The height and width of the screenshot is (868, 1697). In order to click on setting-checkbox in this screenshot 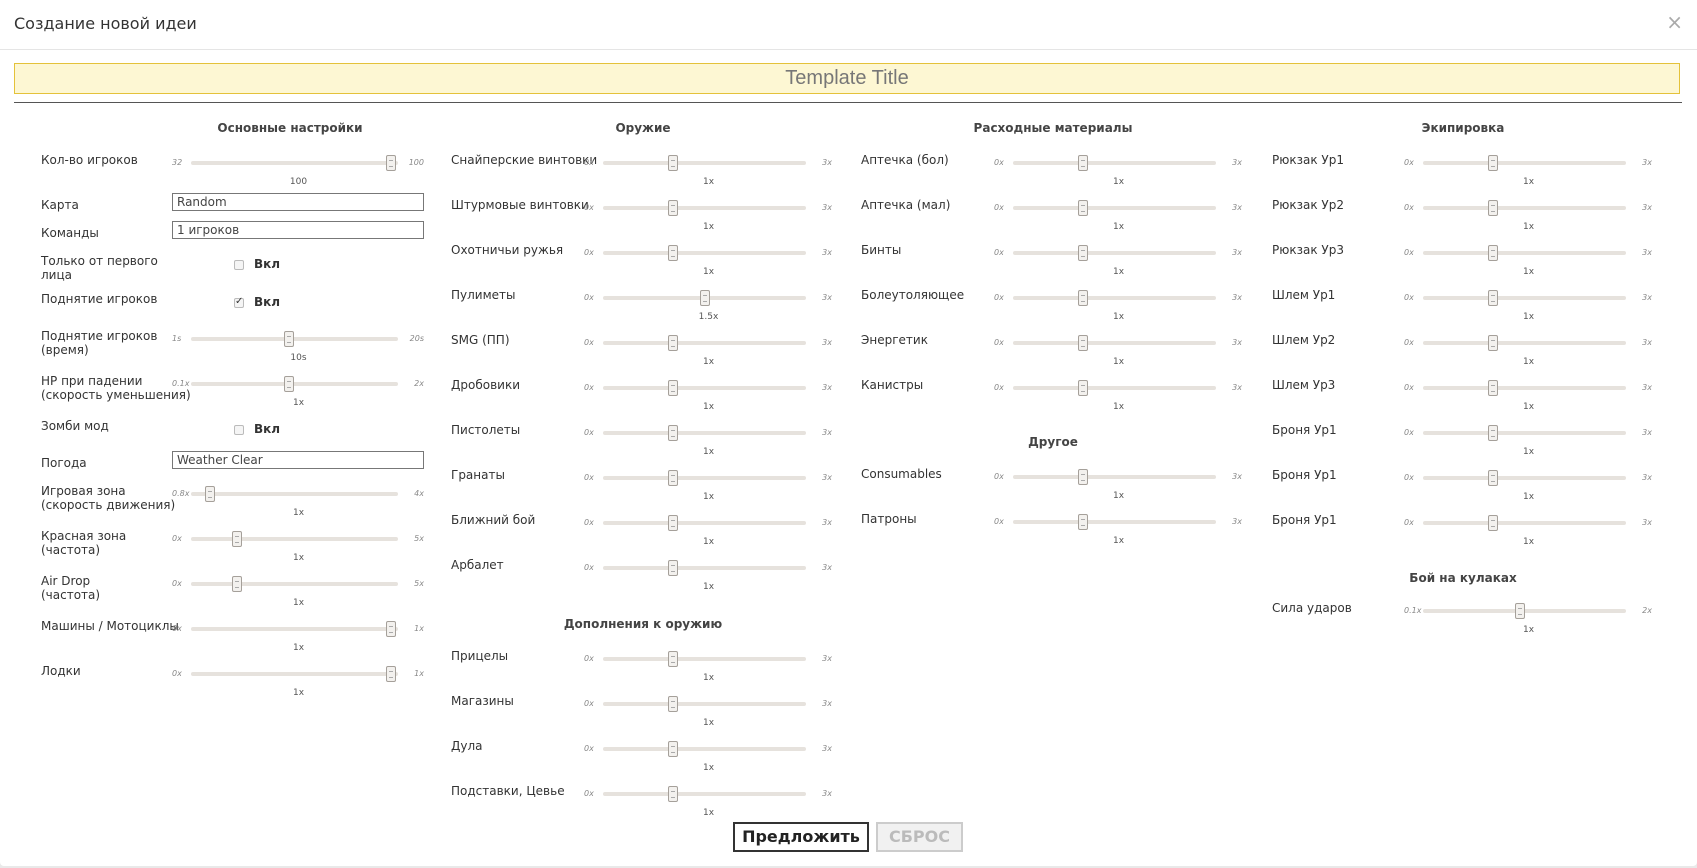, I will do `click(239, 302)`.